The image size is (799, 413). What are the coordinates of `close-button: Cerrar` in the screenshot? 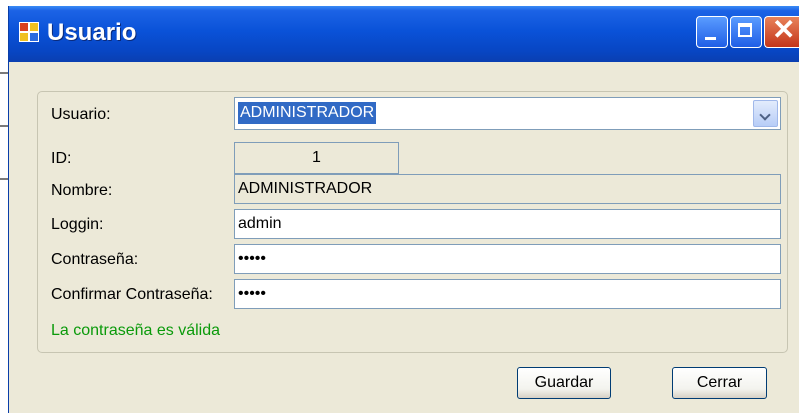 It's located at (719, 383).